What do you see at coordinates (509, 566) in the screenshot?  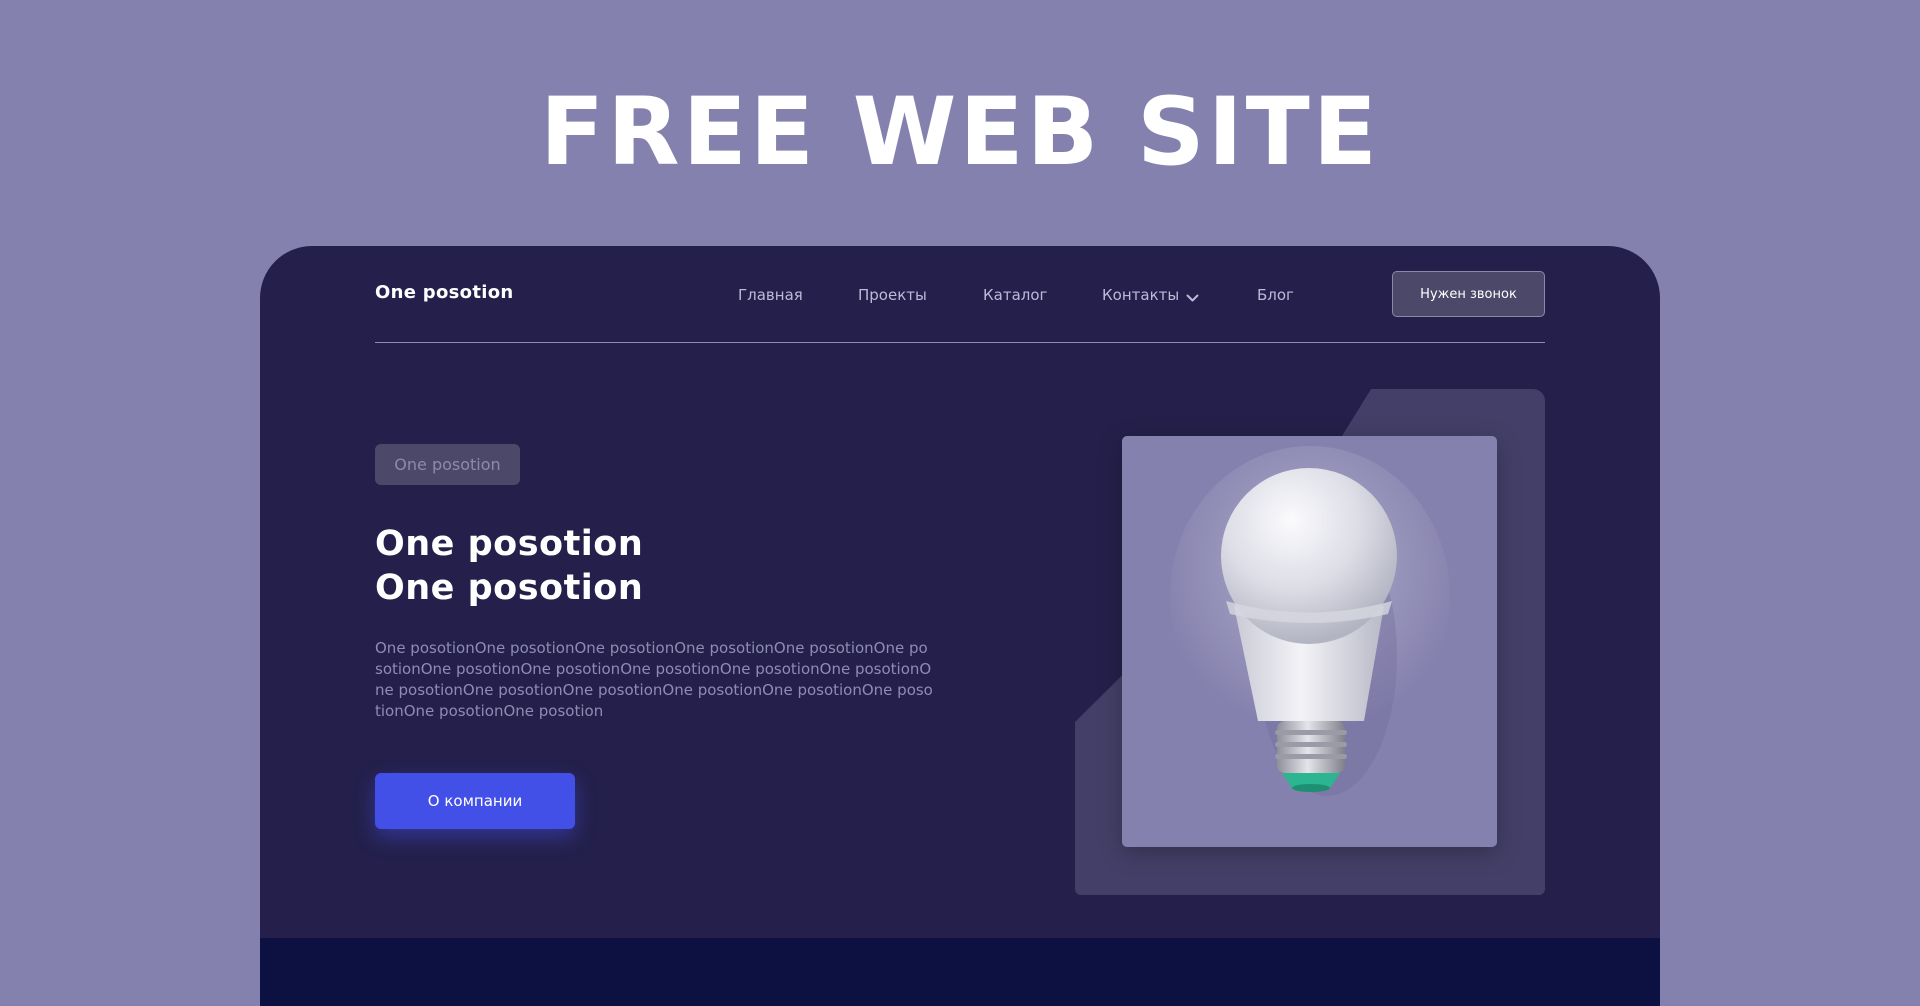 I see `hero-title: One posotion One posotion` at bounding box center [509, 566].